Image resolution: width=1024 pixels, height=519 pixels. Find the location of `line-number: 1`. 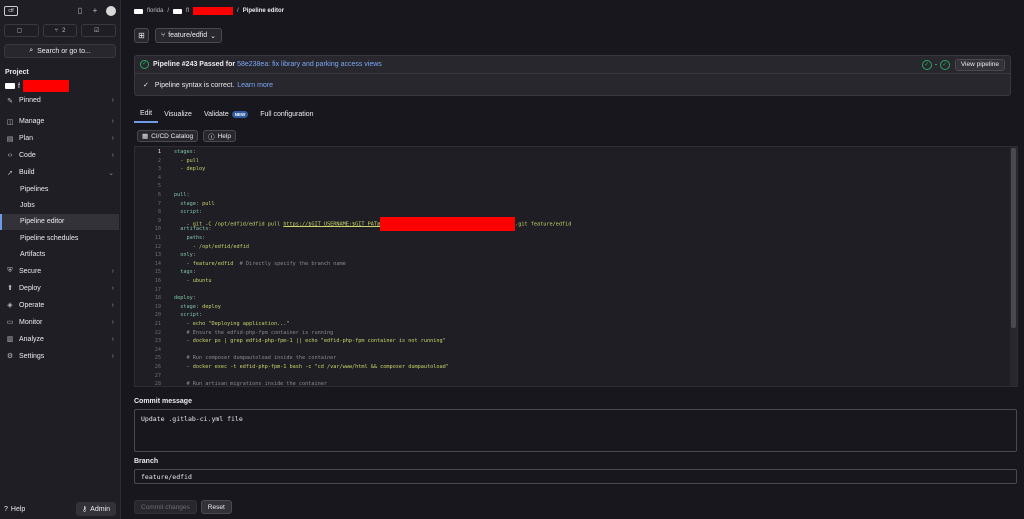

line-number: 1 is located at coordinates (159, 152).